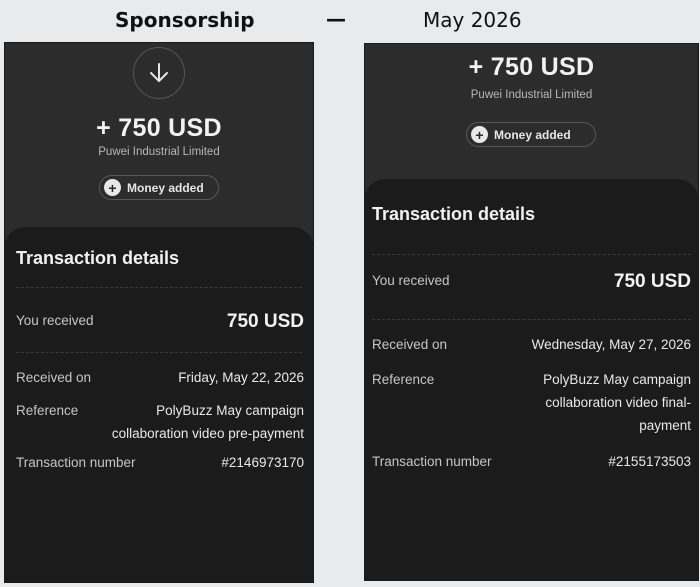  What do you see at coordinates (350, 20) in the screenshot?
I see `page-header: Sponsorship — May 2026` at bounding box center [350, 20].